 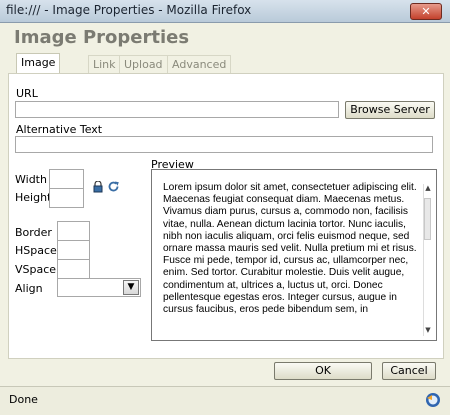 What do you see at coordinates (33, 197) in the screenshot?
I see `height-label: Height` at bounding box center [33, 197].